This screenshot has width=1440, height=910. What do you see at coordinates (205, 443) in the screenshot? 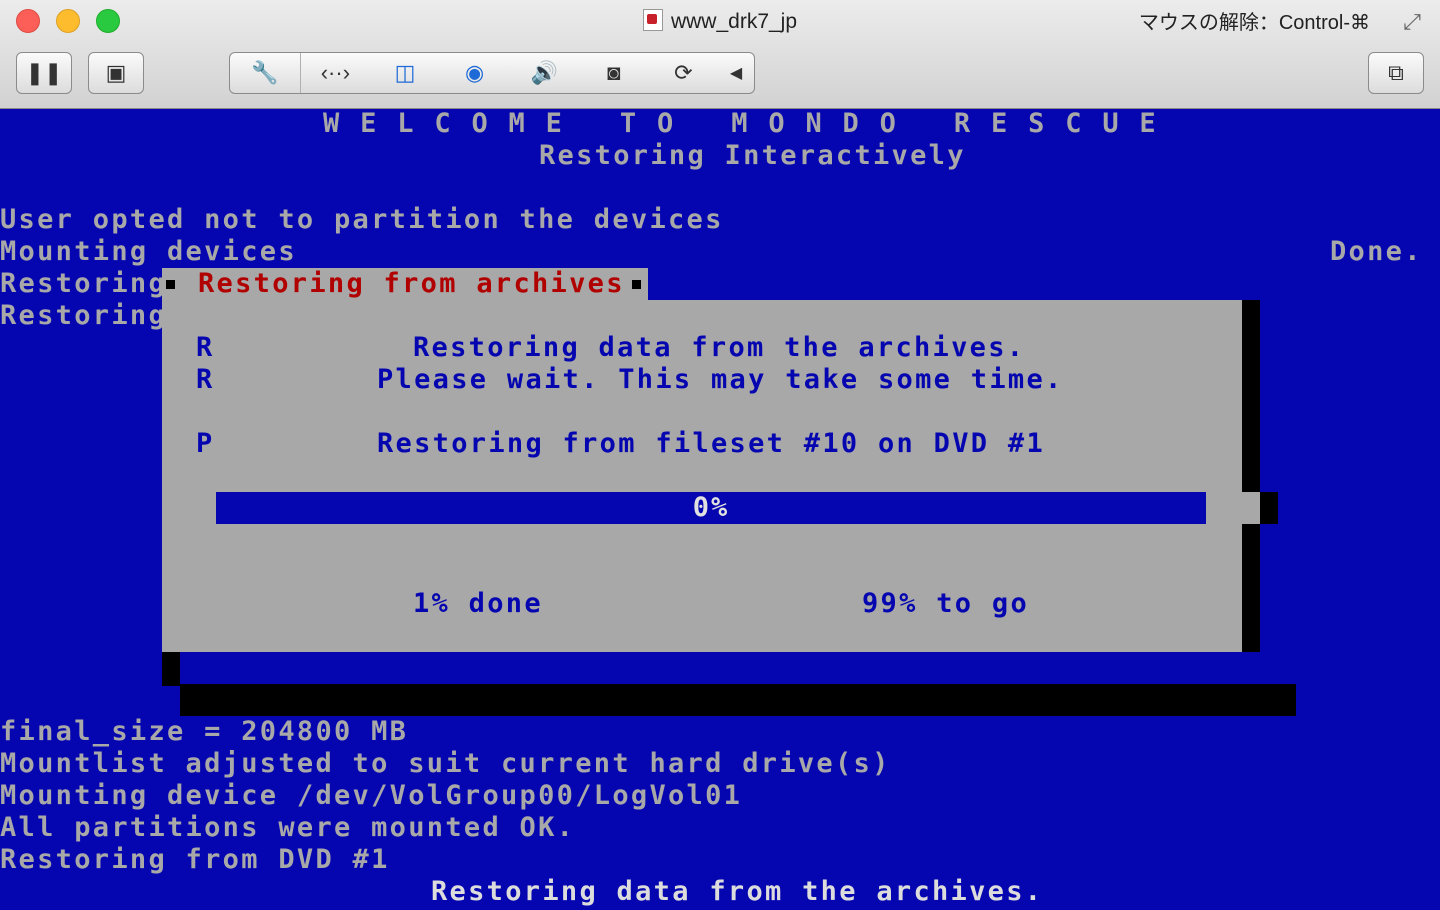
I see `dialog-left-p: P` at bounding box center [205, 443].